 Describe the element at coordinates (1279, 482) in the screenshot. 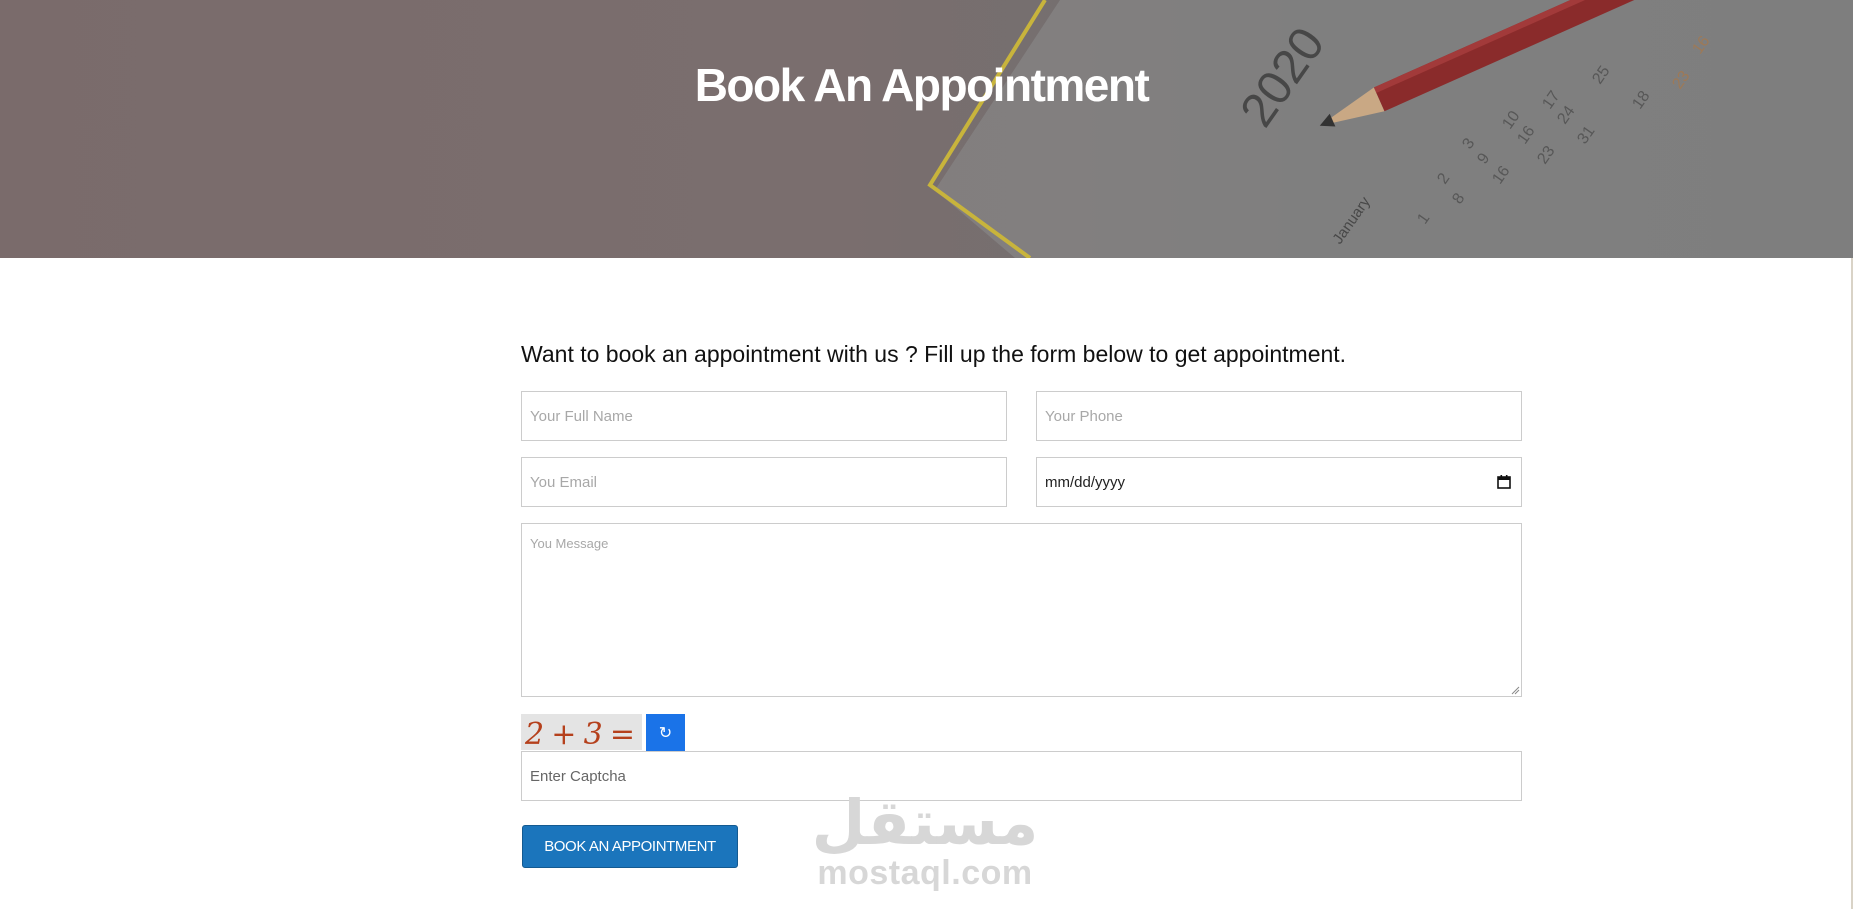

I see `appointment-date-input: mm/dd/yyyy` at that location.